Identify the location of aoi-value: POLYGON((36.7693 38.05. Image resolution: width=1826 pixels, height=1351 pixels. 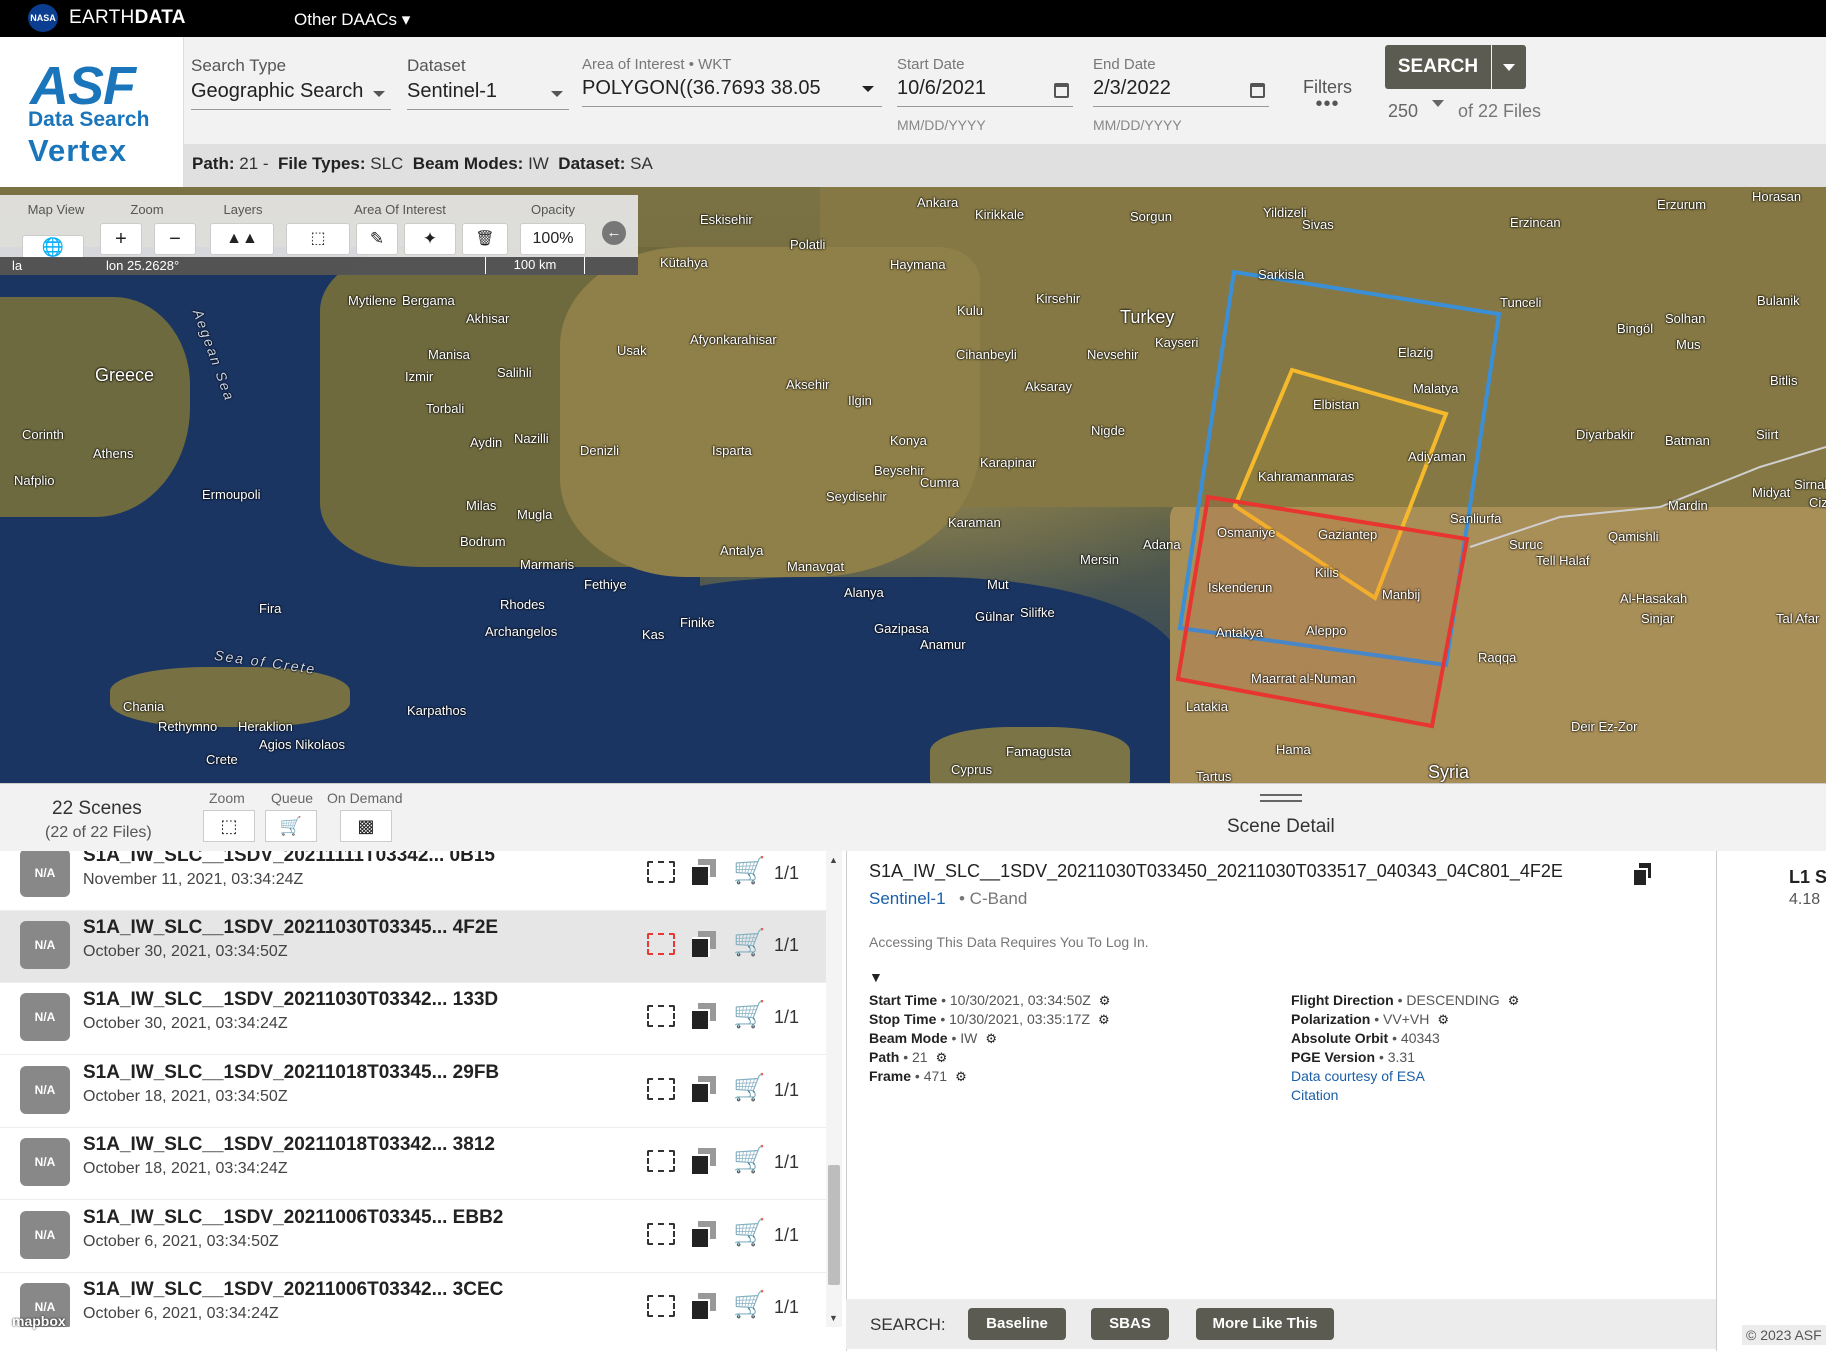
(701, 88).